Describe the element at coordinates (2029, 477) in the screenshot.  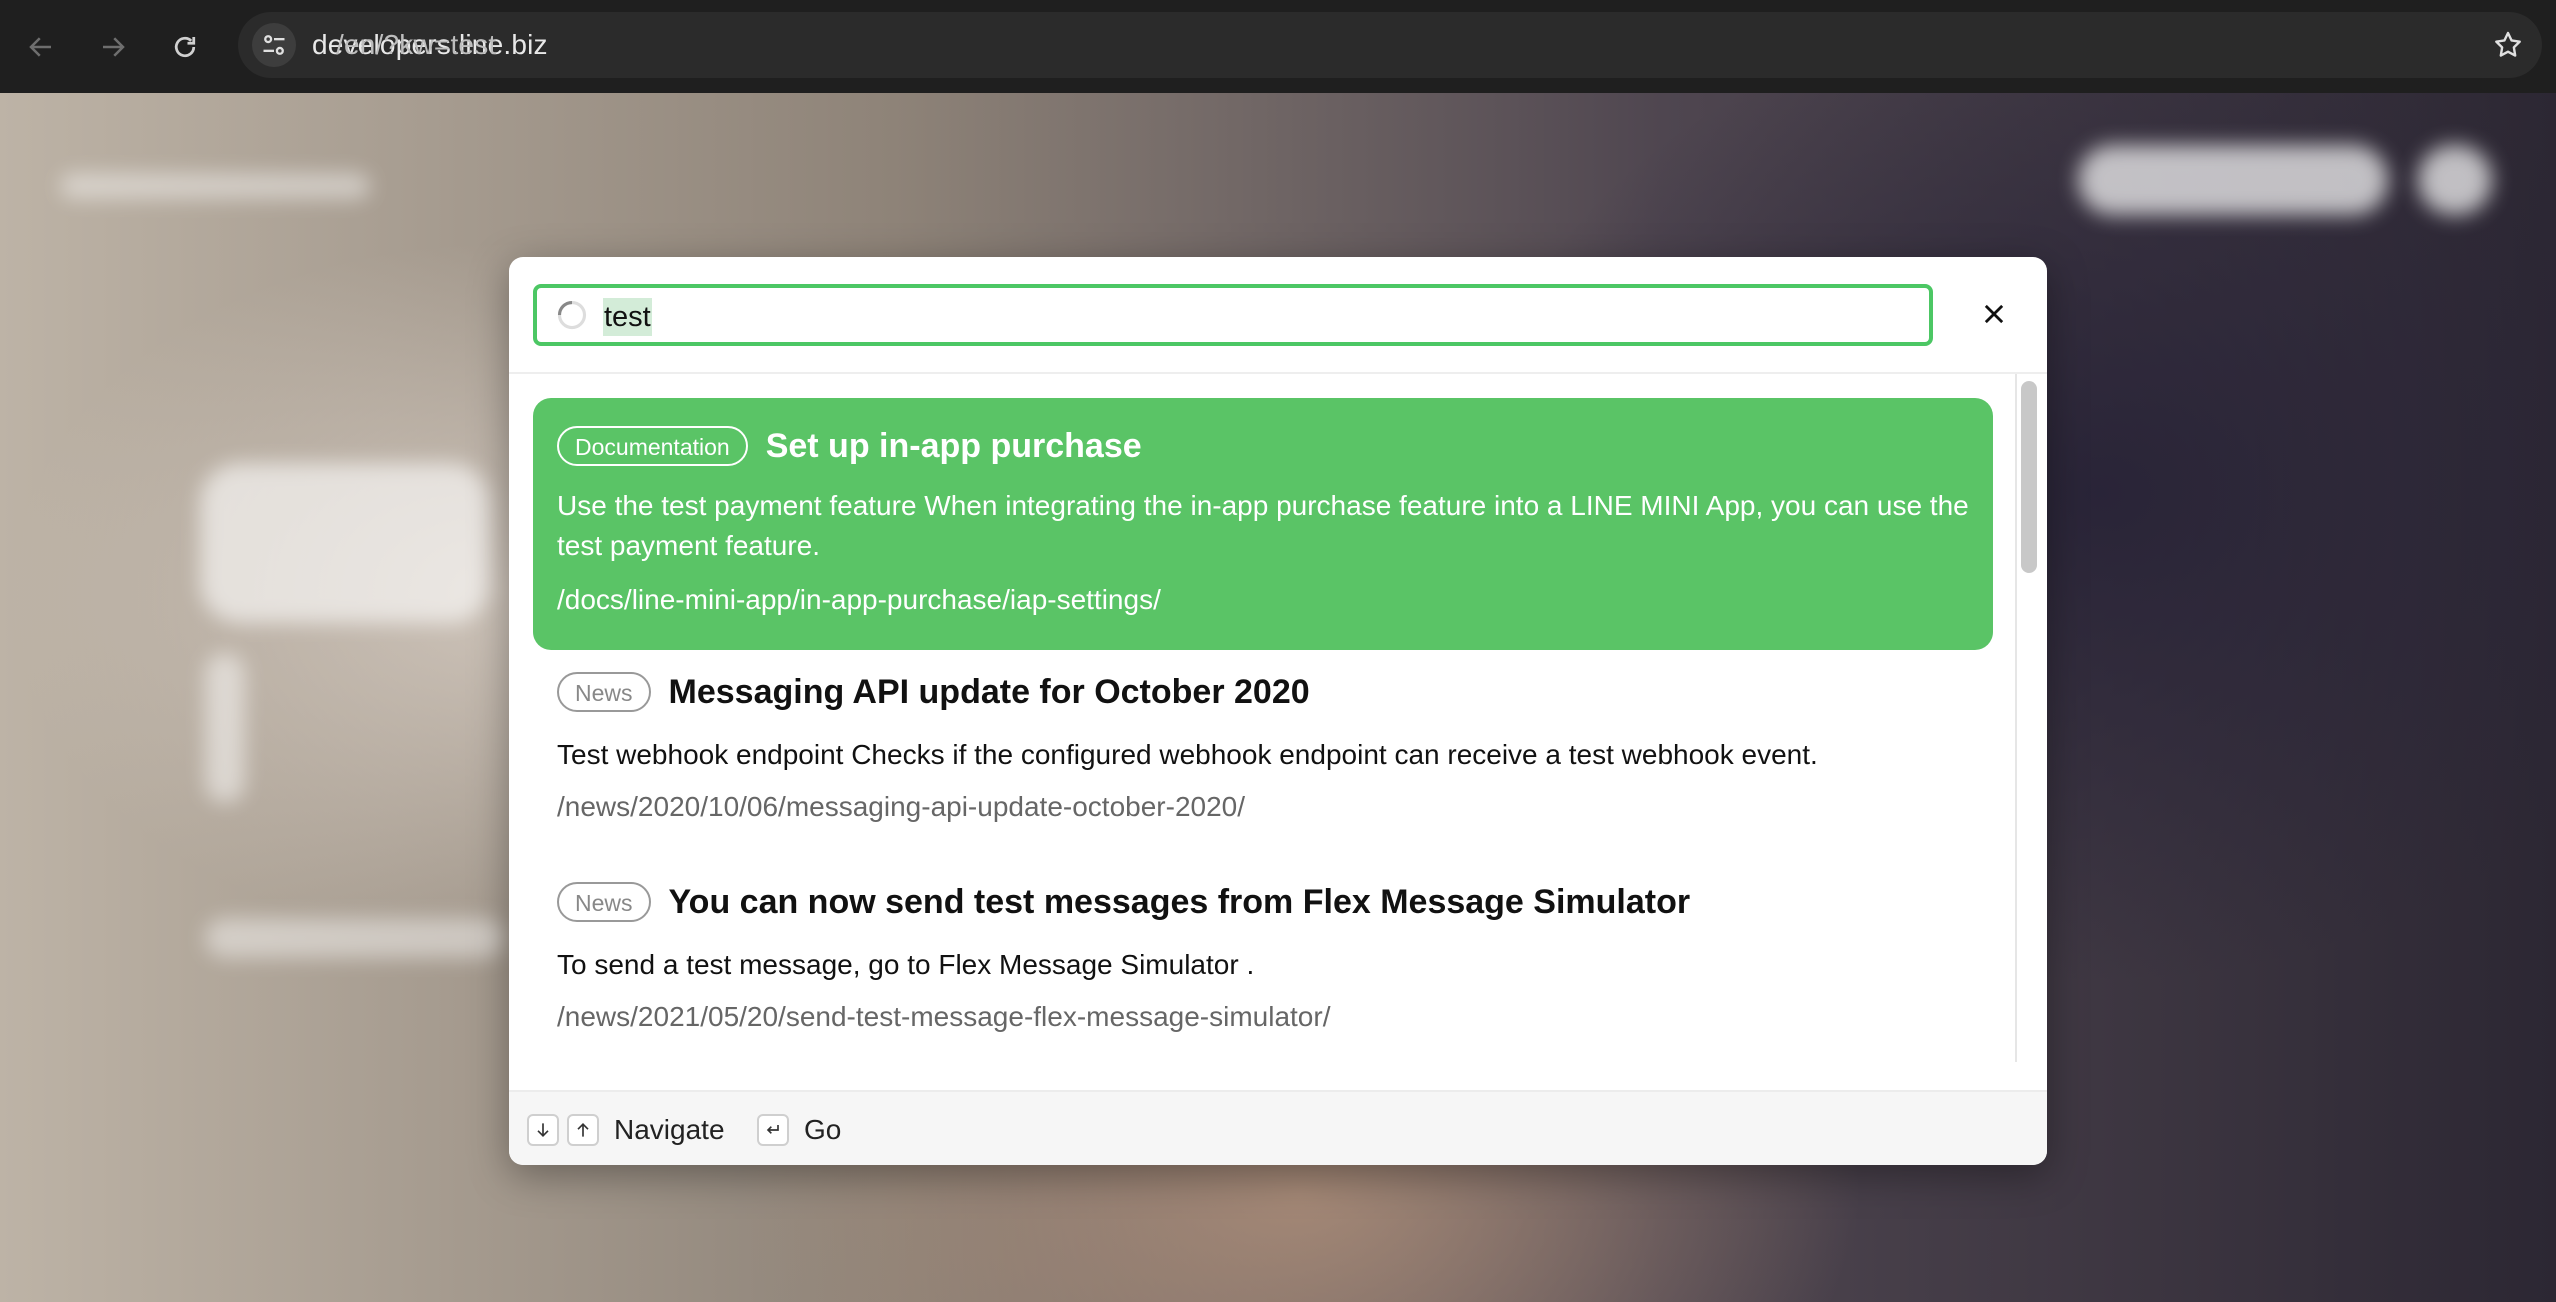
I see `results-scrollbar` at that location.